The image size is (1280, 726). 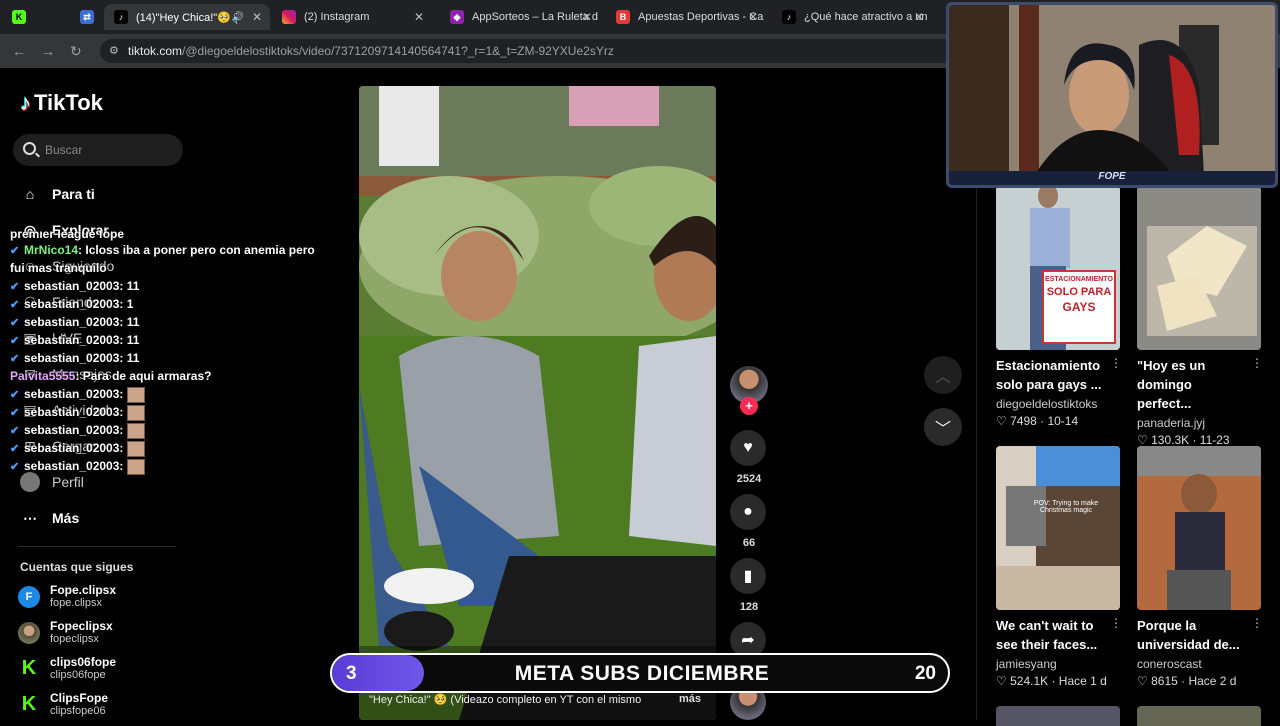 I want to click on save-button: ▮, so click(x=748, y=576).